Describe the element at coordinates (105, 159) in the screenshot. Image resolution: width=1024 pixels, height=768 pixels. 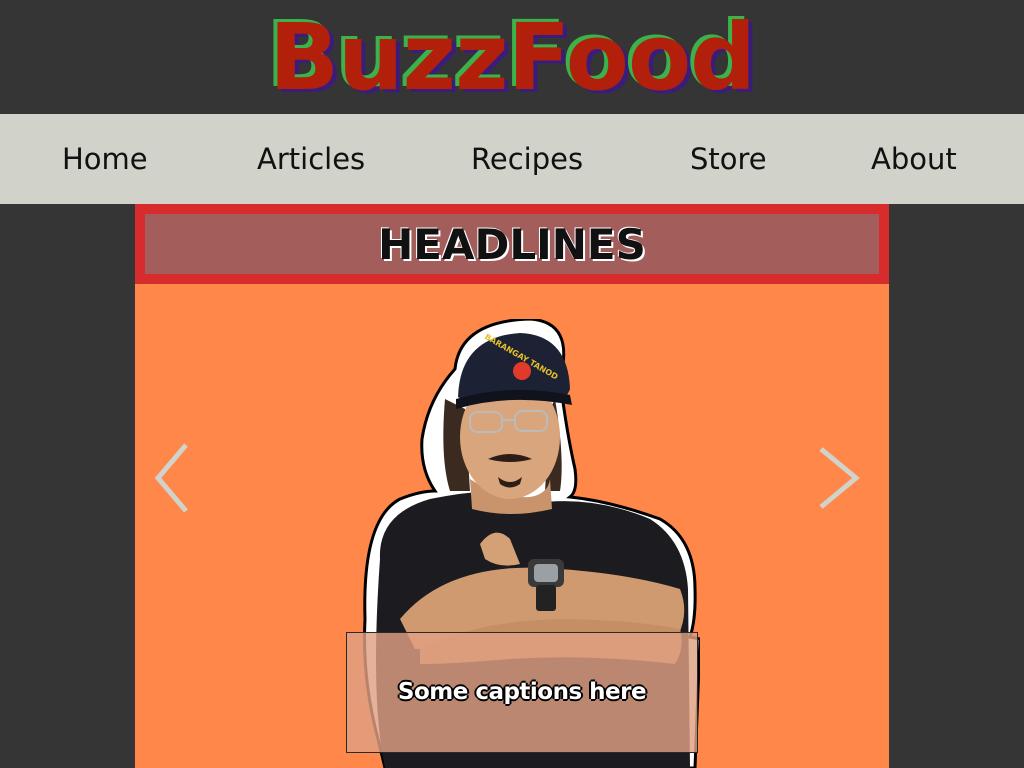
I see `nav-item-home: Home` at that location.